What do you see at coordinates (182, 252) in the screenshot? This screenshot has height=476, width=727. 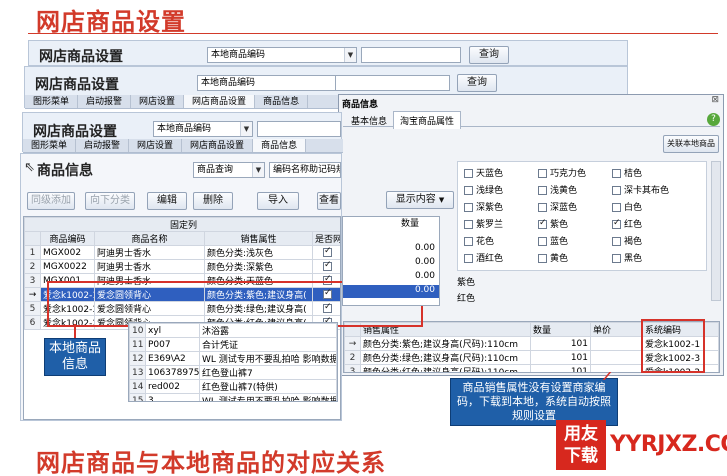 I see `table-row: 1 MGX002 阿迪男士香水 颜色分类:浅灰色` at bounding box center [182, 252].